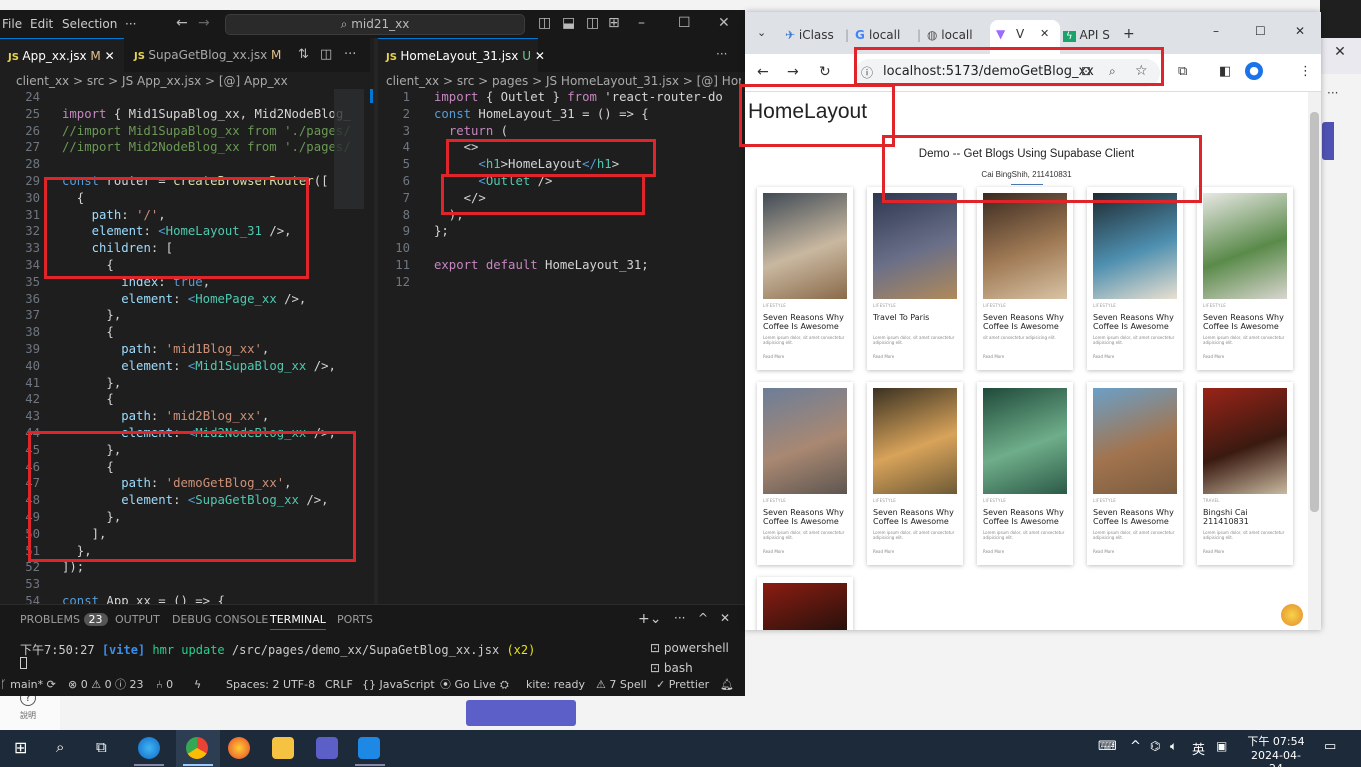  What do you see at coordinates (326, 54) in the screenshot?
I see `split-editor-icon: ◫` at bounding box center [326, 54].